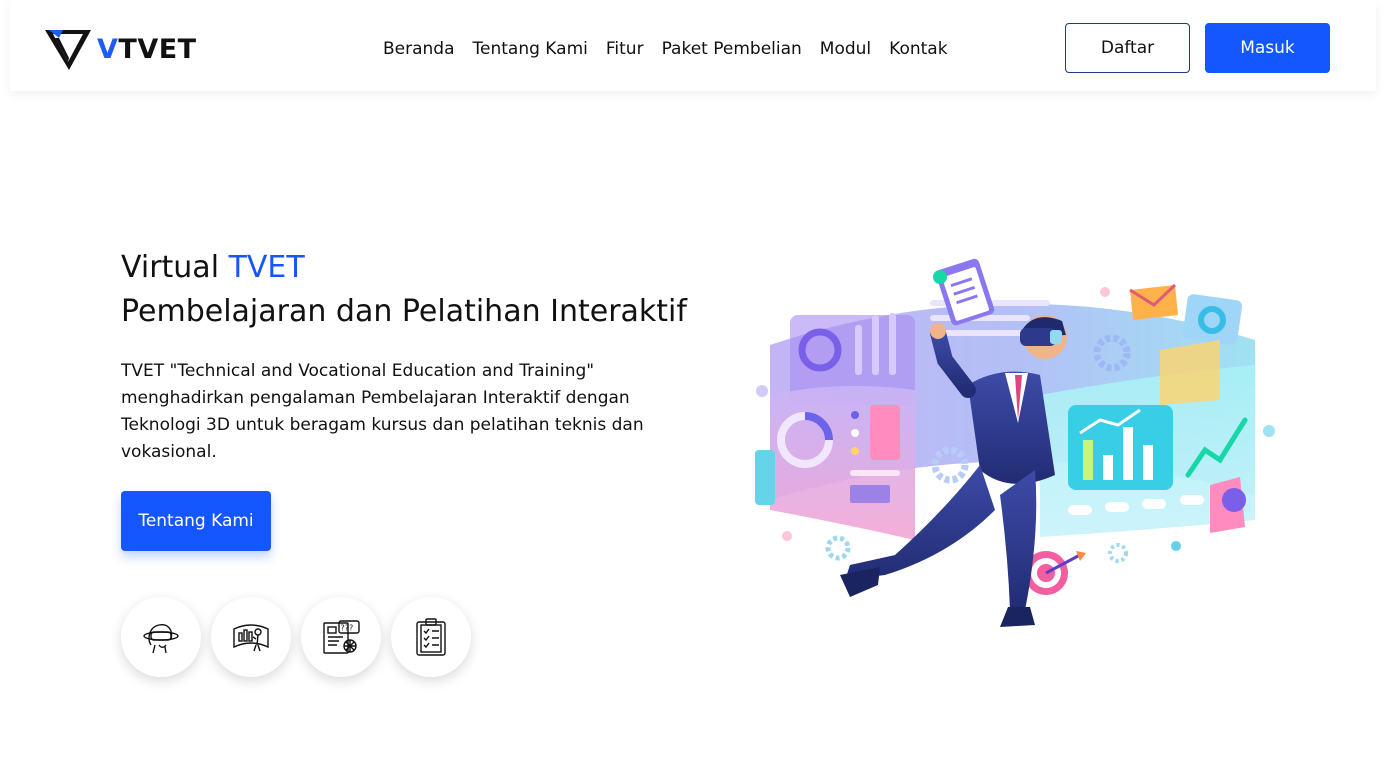  I want to click on quiz-document-icon: ???, so click(341, 637).